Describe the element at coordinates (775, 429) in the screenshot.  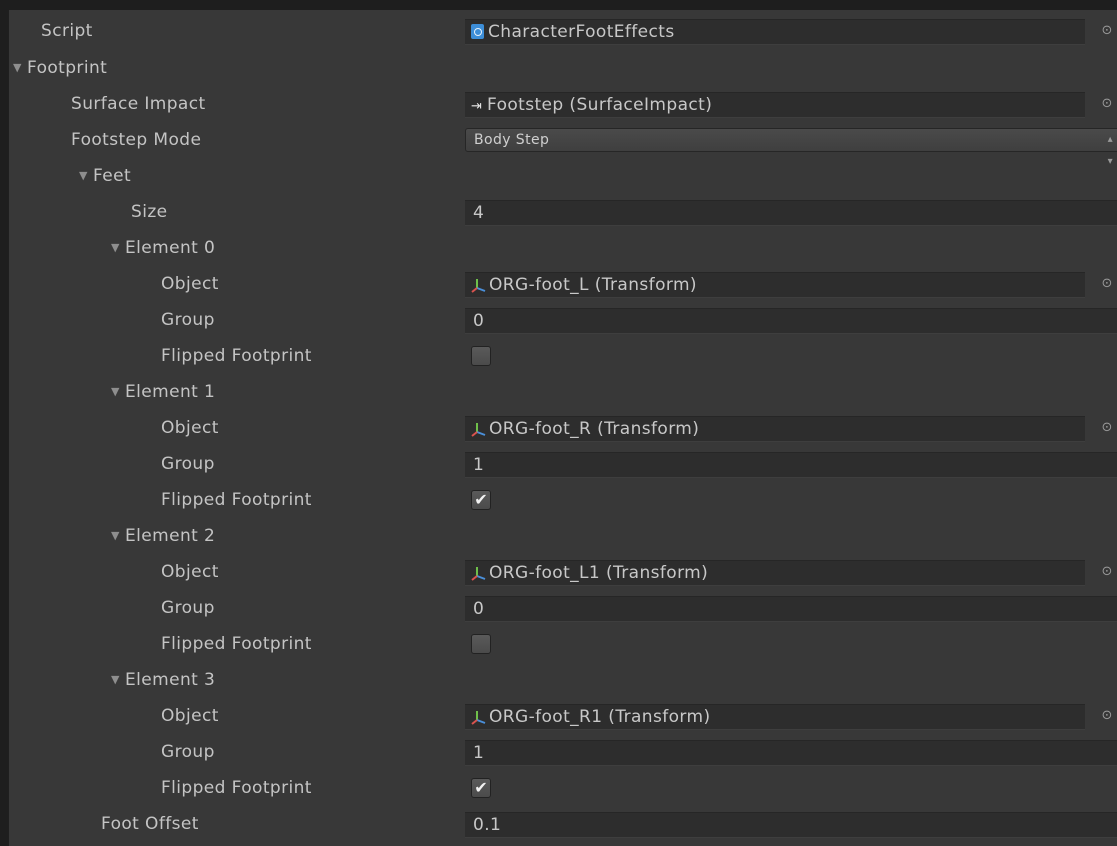
I see `object-field: ORG-foot_R (Transform)` at that location.